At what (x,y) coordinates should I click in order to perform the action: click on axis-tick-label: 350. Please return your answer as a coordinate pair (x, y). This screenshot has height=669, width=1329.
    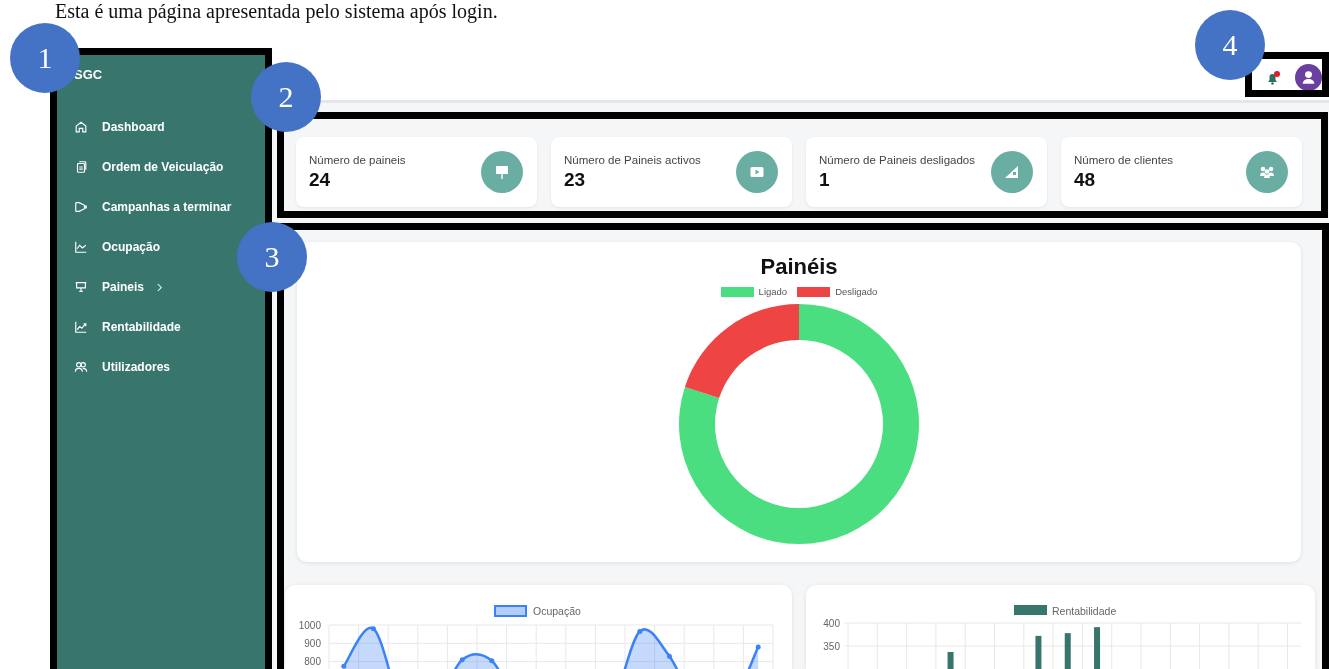
    Looking at the image, I should click on (831, 646).